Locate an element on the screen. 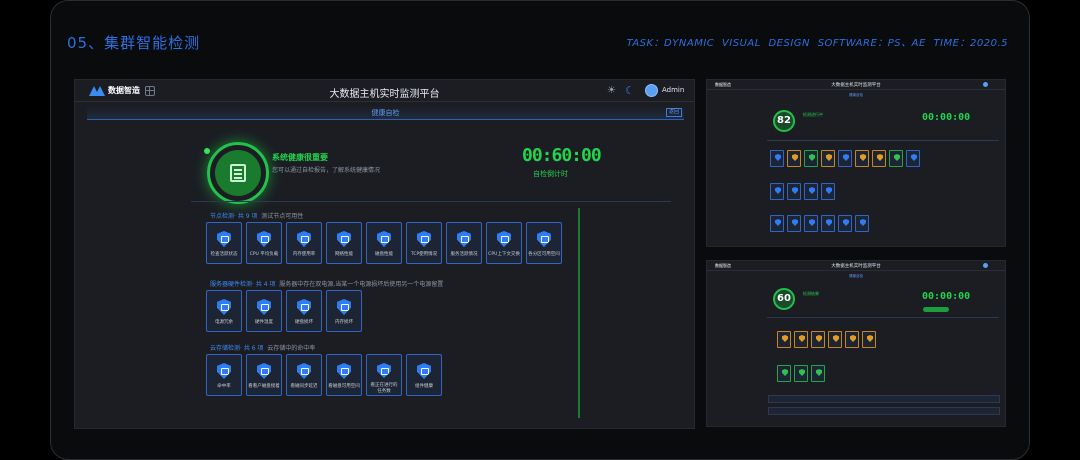  check-tile: 硬盘损坏 is located at coordinates (304, 311).